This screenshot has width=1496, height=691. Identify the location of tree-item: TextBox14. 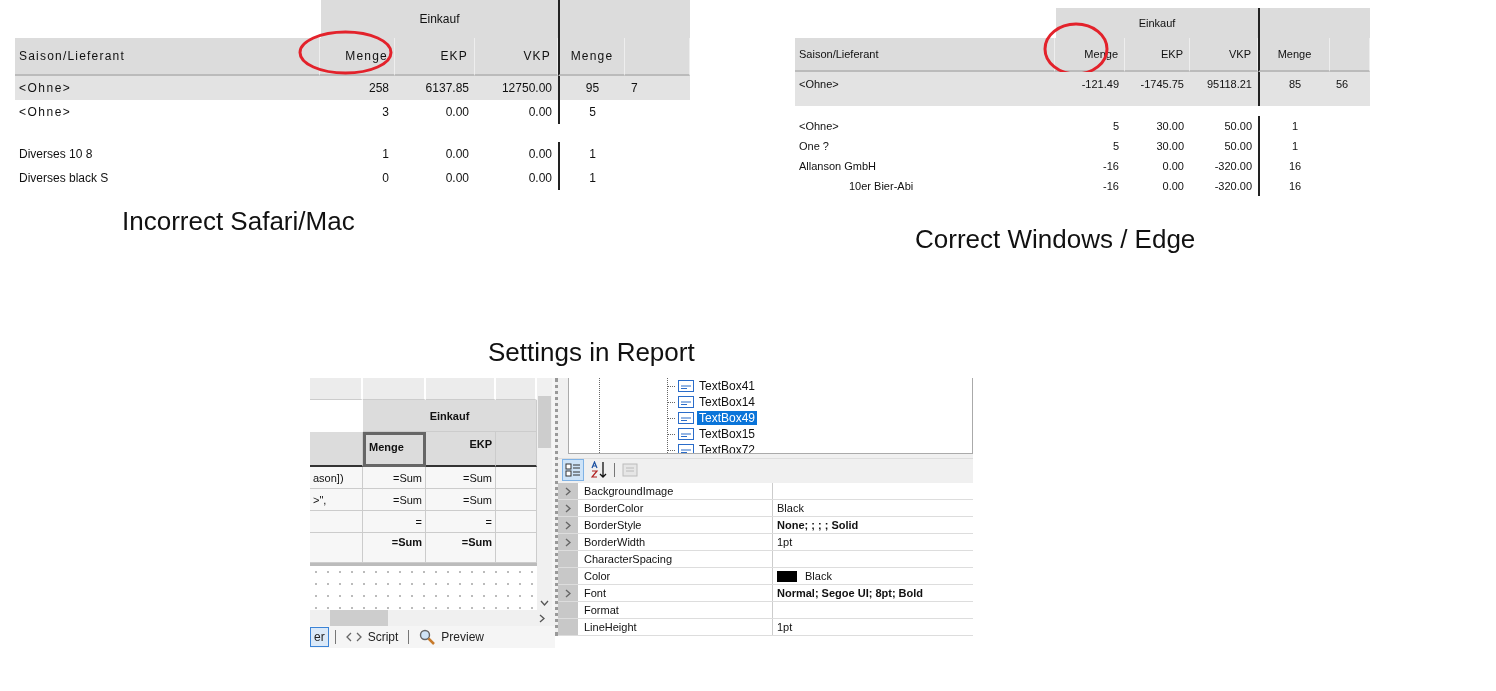
(727, 402).